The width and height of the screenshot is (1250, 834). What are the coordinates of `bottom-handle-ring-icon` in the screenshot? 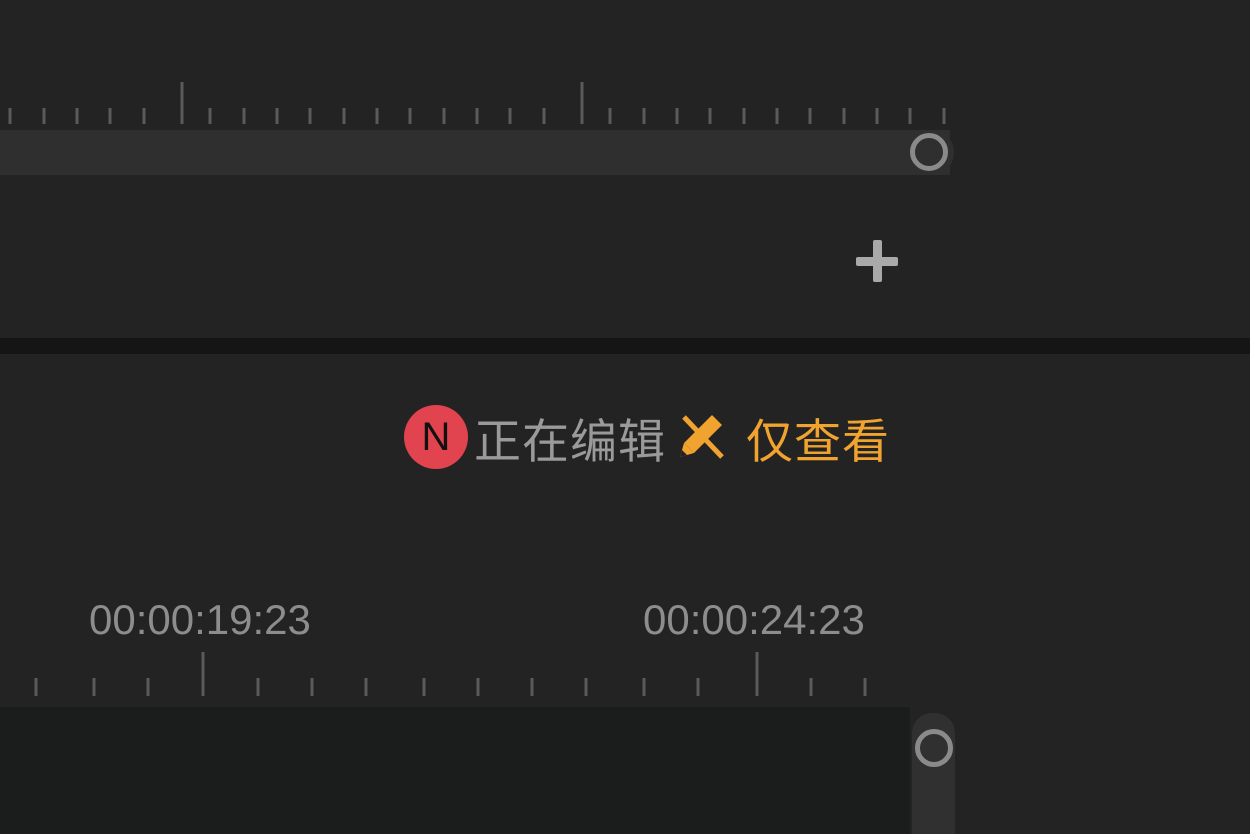 It's located at (934, 748).